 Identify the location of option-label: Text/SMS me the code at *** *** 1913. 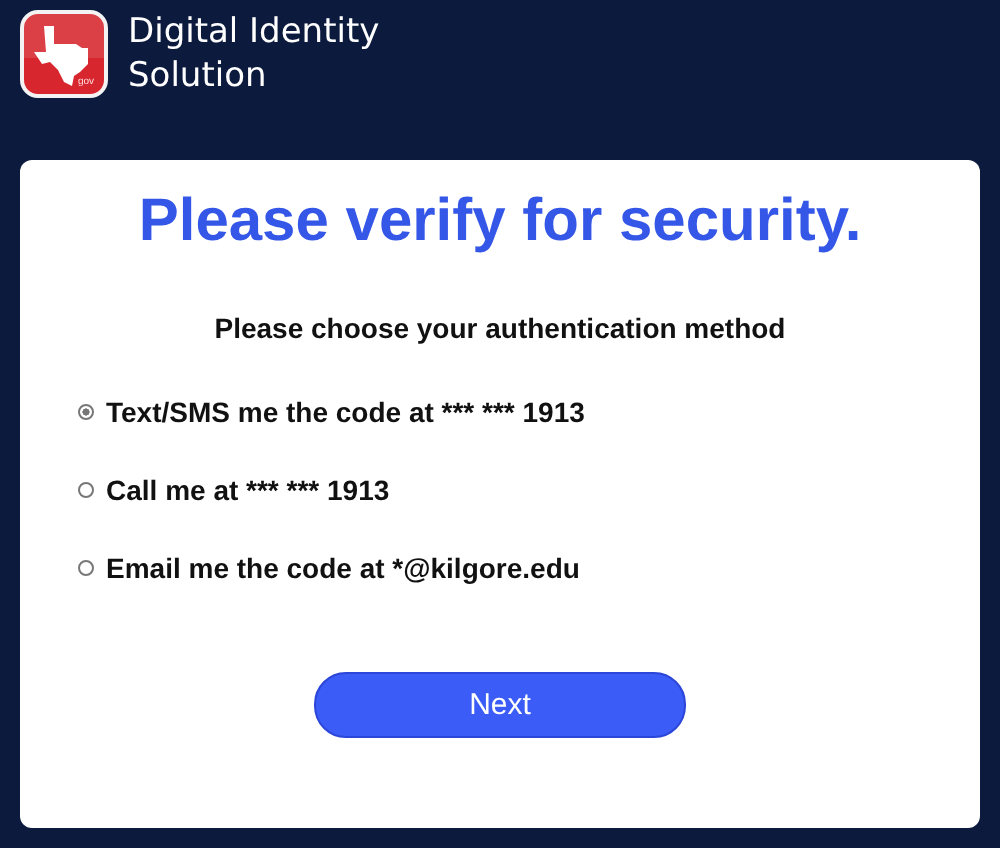
(345, 412).